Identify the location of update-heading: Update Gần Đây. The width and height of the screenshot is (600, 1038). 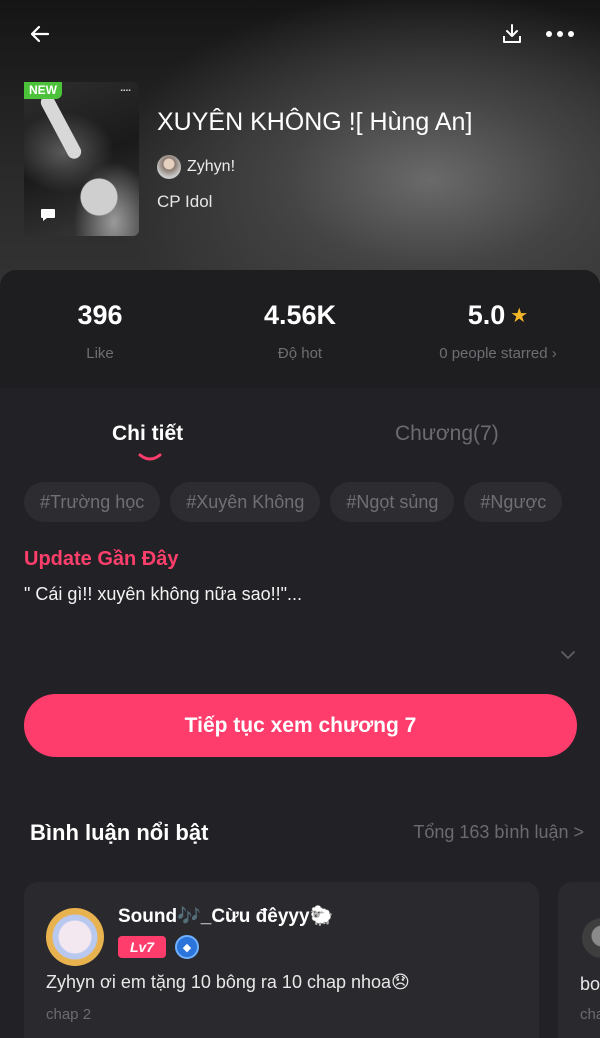
(101, 559).